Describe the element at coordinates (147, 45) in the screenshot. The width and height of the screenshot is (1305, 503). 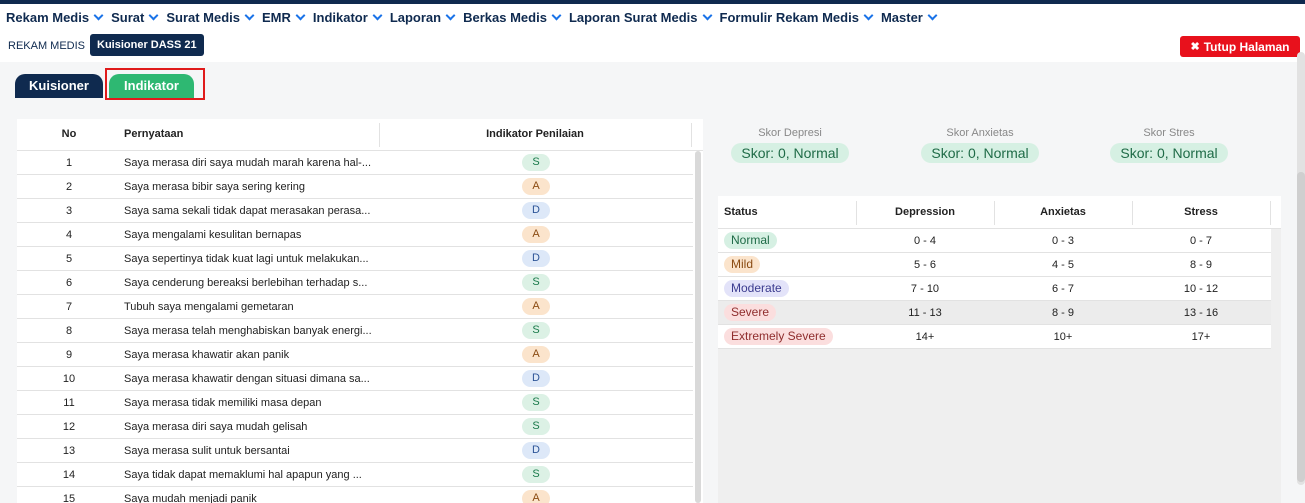
I see `active-page-tab: Kuisioner DASS 21` at that location.